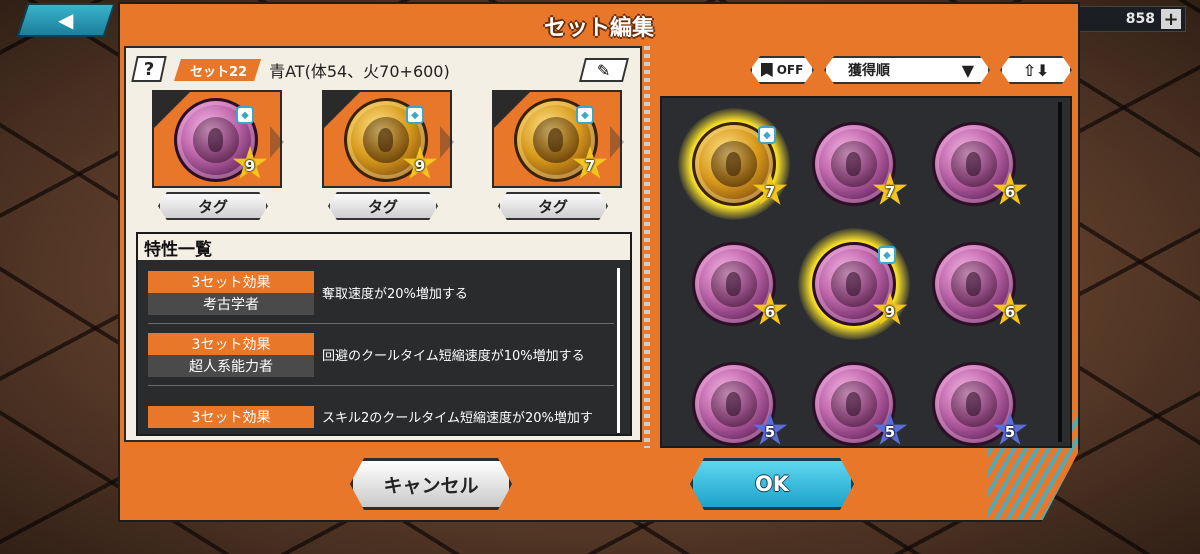 The image size is (1200, 554). I want to click on traits-scrollbar, so click(618, 350).